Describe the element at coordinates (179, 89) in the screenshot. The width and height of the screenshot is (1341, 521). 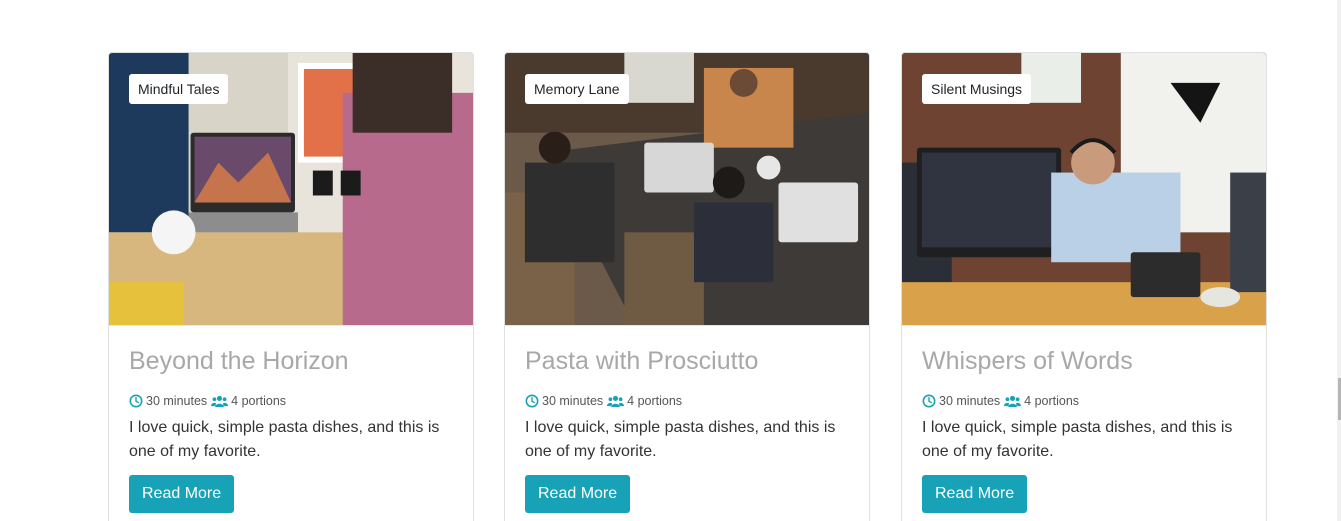
I see `category-tag: Mindful Tales` at that location.